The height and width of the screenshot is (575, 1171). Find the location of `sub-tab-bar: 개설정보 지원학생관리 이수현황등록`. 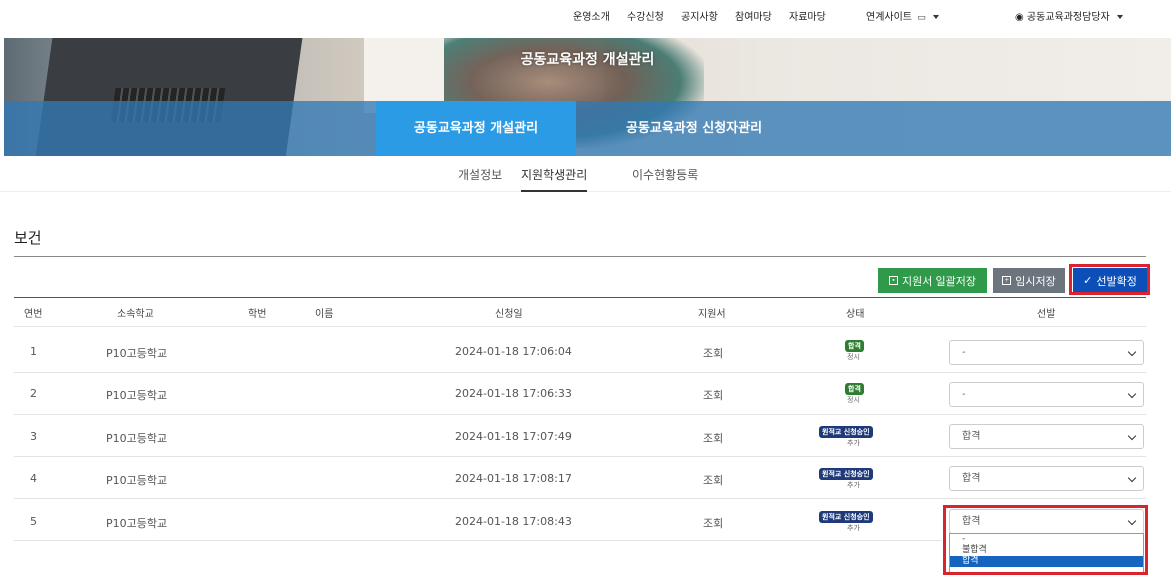

sub-tab-bar: 개설정보 지원학생관리 이수현황등록 is located at coordinates (585, 176).